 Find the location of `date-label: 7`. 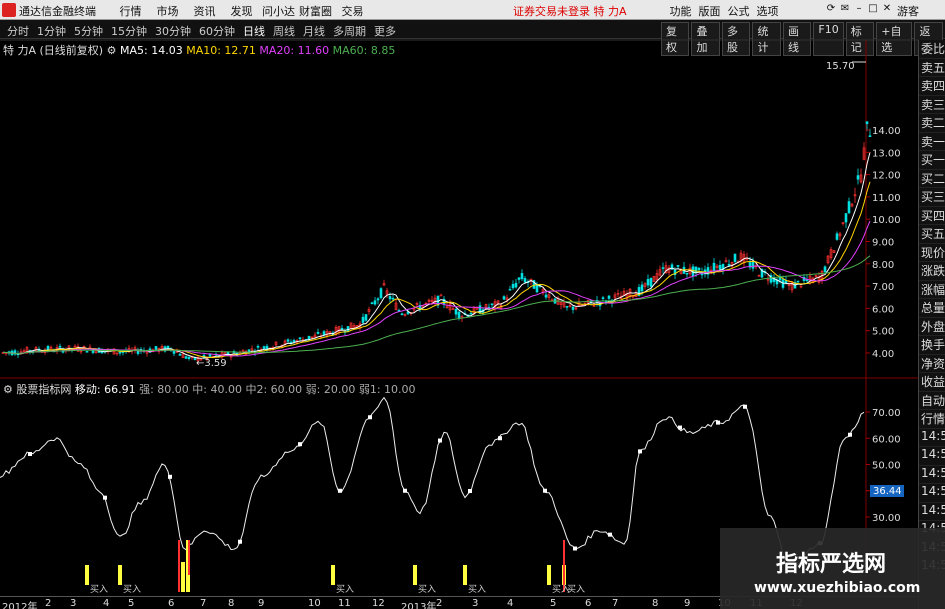

date-label: 7 is located at coordinates (615, 603).